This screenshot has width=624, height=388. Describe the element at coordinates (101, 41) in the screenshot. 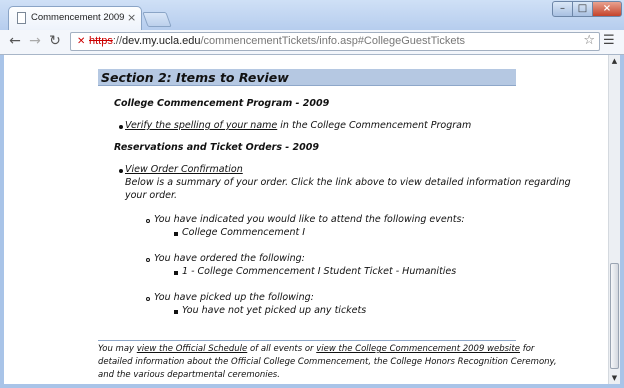

I see `url-scheme: https` at that location.